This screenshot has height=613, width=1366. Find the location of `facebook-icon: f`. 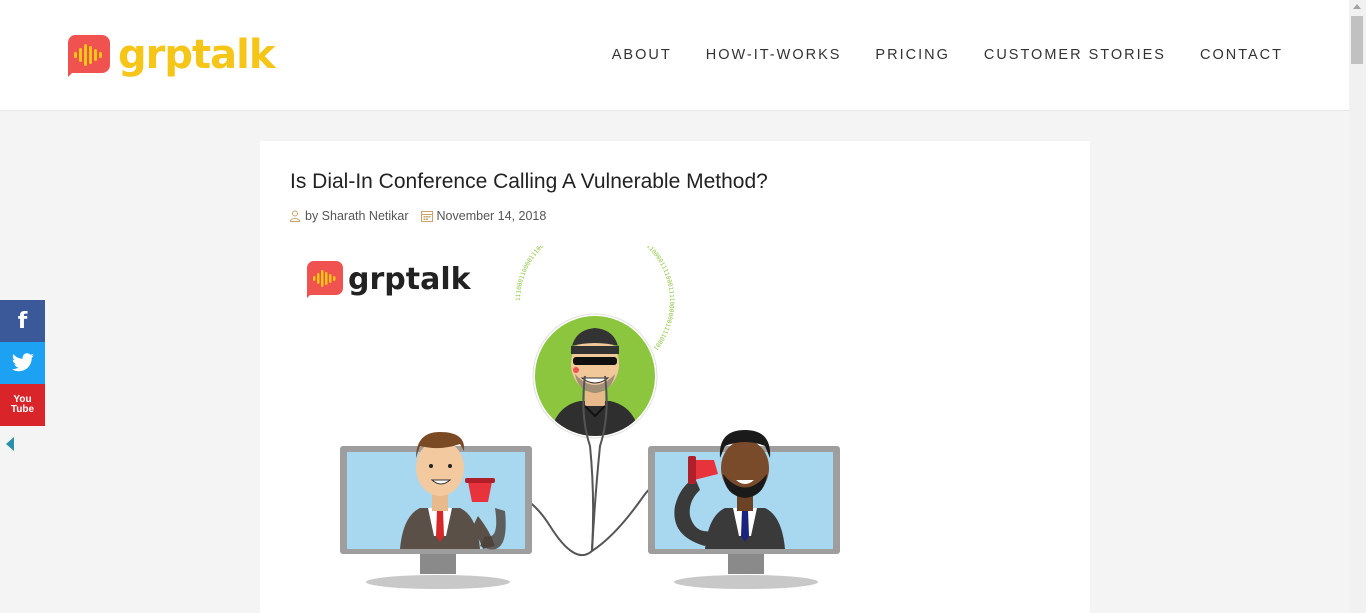

facebook-icon: f is located at coordinates (22, 321).